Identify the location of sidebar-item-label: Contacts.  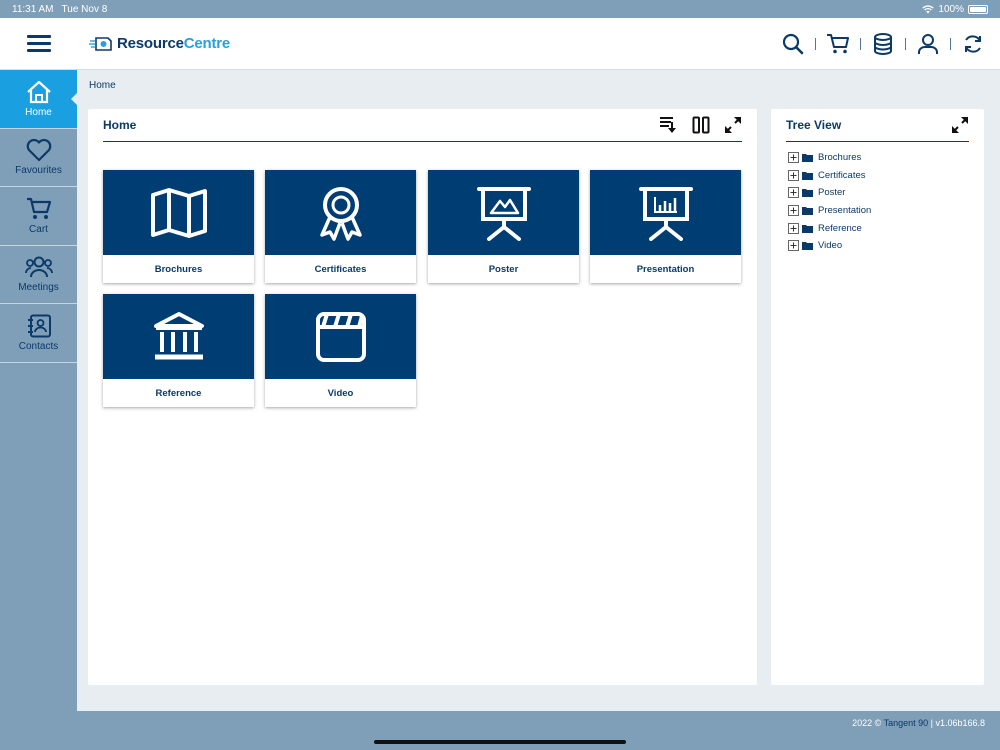
(38, 346).